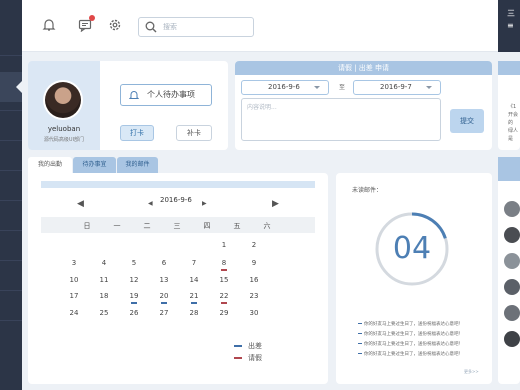 The width and height of the screenshot is (520, 390). What do you see at coordinates (64, 129) in the screenshot?
I see `username: yeluoban` at bounding box center [64, 129].